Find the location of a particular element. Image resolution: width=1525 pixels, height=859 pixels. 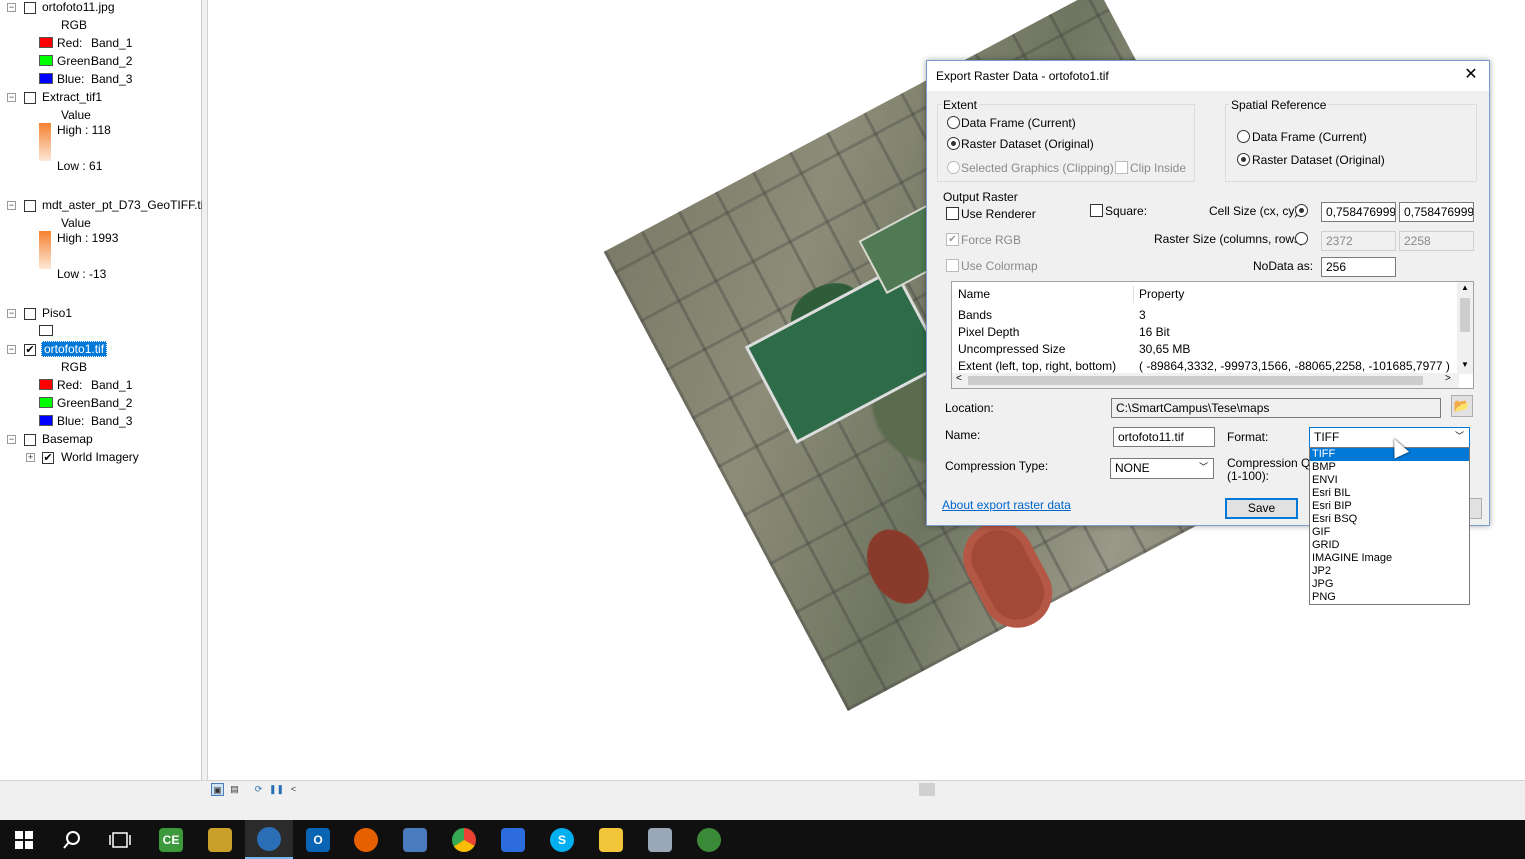

square-checkbox is located at coordinates (1096, 210).